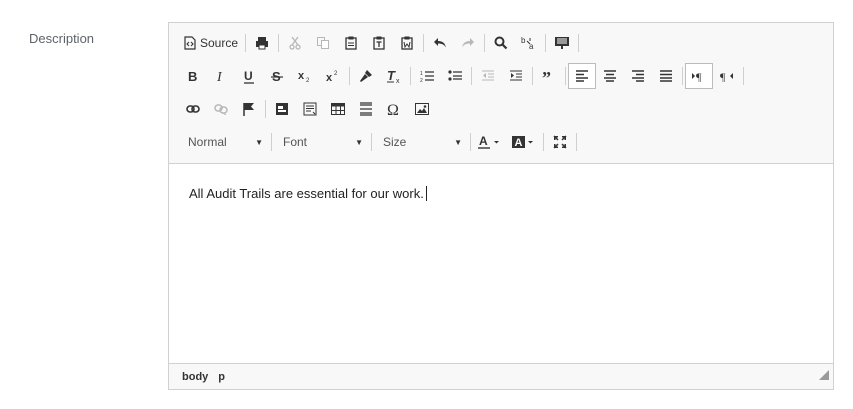 Image resolution: width=853 pixels, height=409 pixels. I want to click on paste-word-icon, so click(407, 43).